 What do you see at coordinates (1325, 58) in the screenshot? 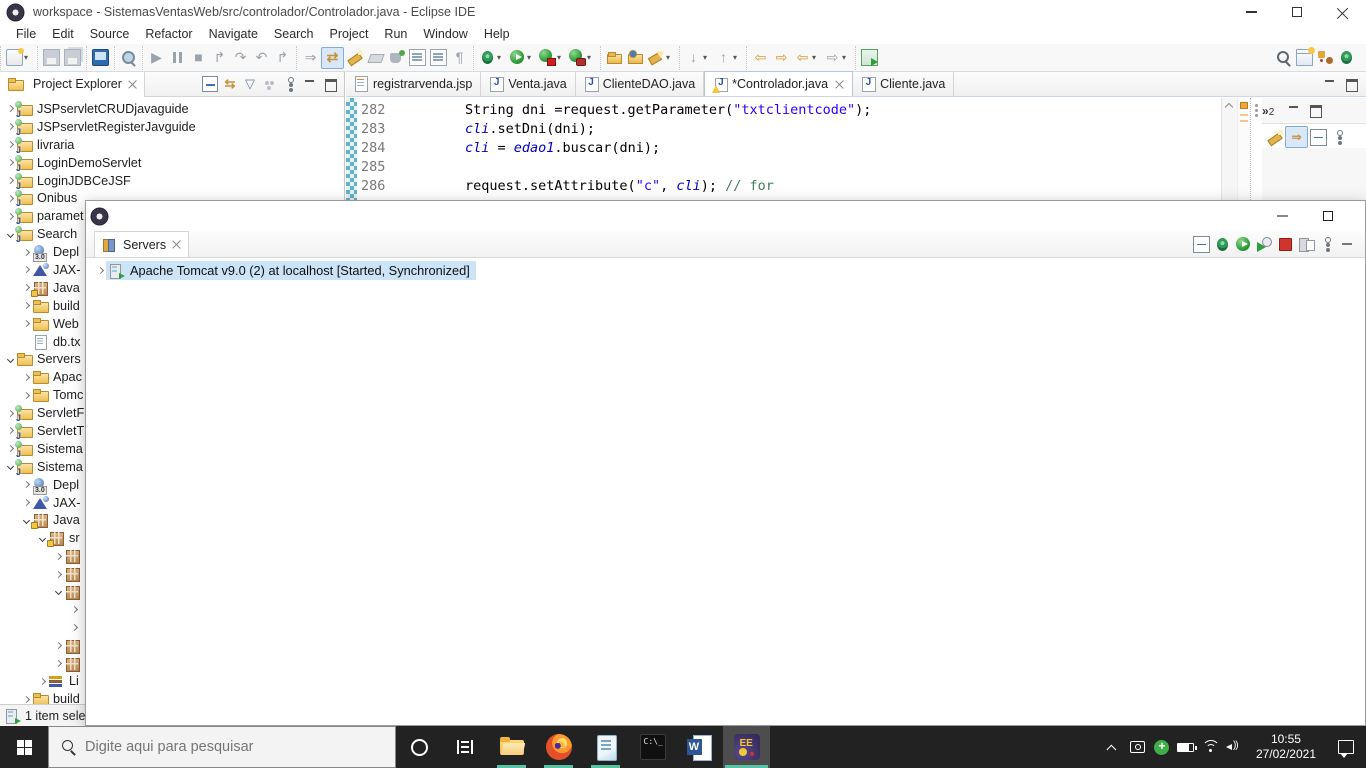
I see `javaee-perspective-button` at bounding box center [1325, 58].